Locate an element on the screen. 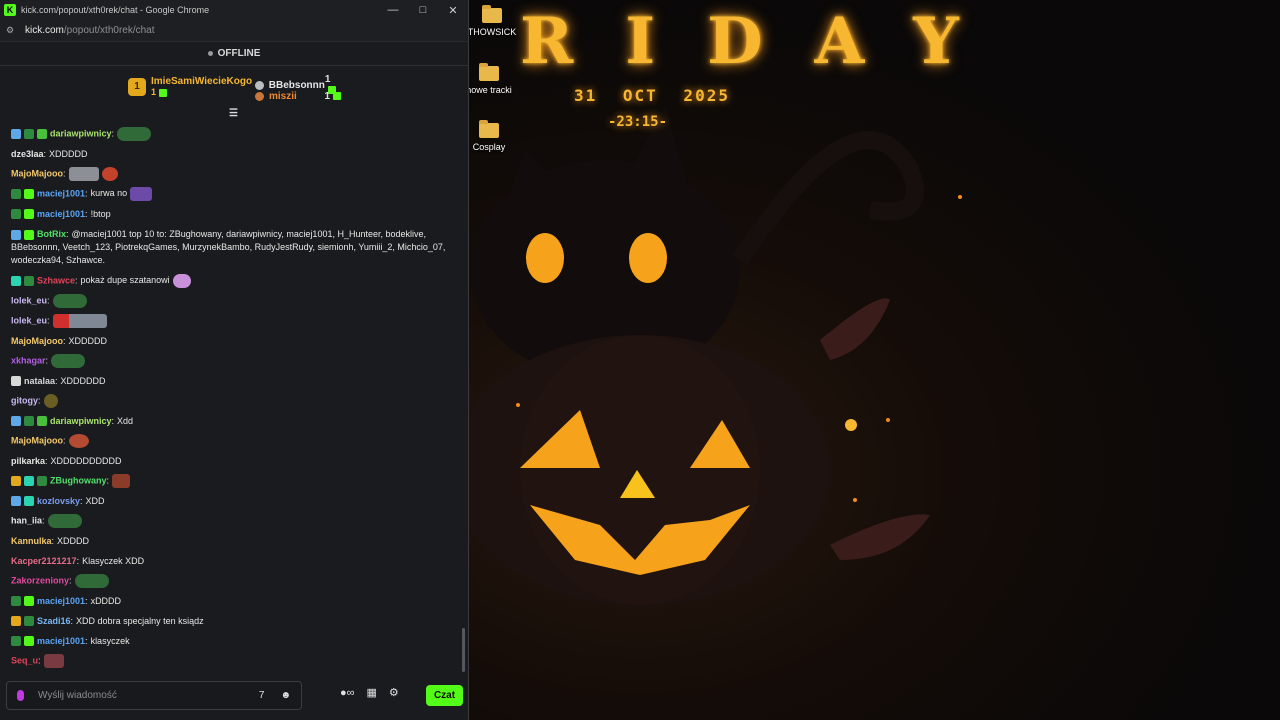 The image size is (1280, 720). points-icon: ●∞ is located at coordinates (347, 693).